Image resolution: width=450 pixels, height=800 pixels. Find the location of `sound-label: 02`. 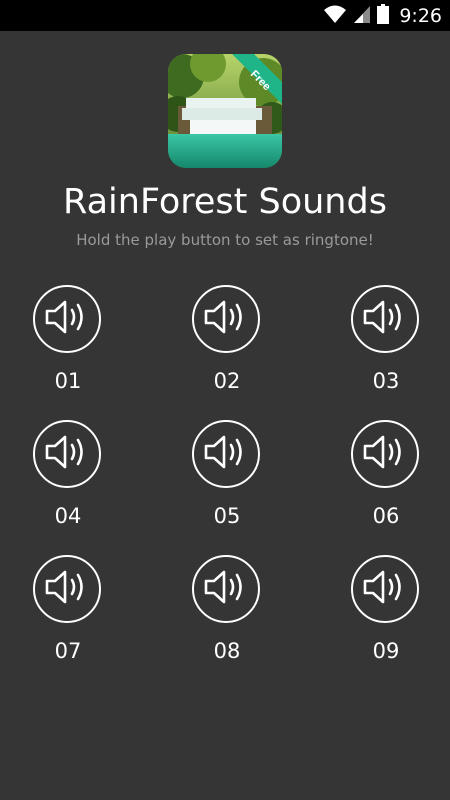

sound-label: 02 is located at coordinates (227, 381).